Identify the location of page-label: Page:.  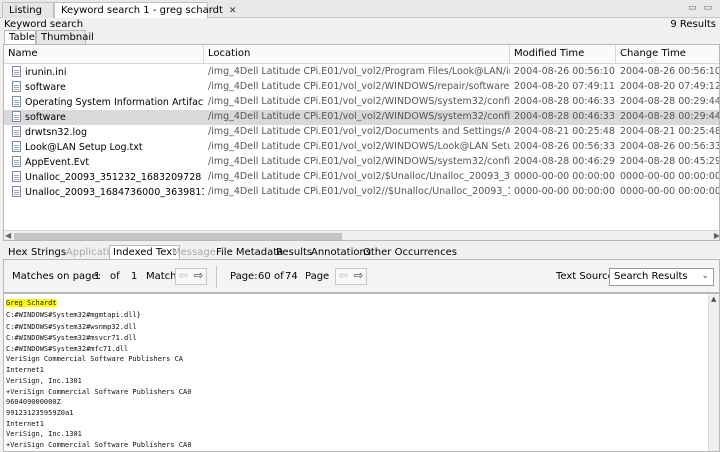
(244, 276).